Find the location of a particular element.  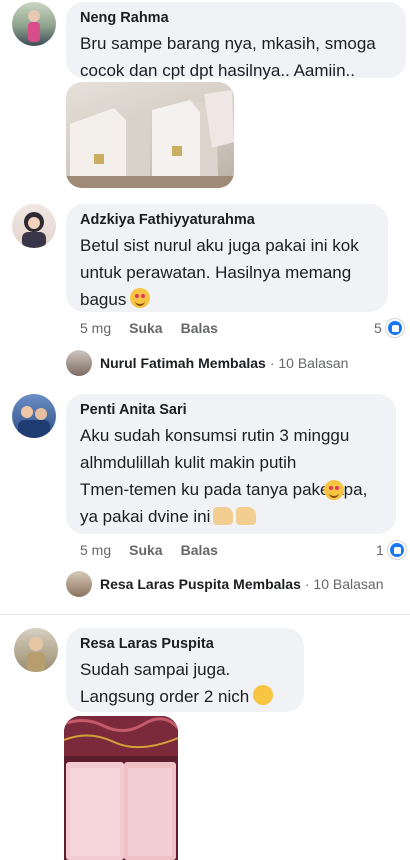

comment-author: Neng Rahma is located at coordinates (236, 18).